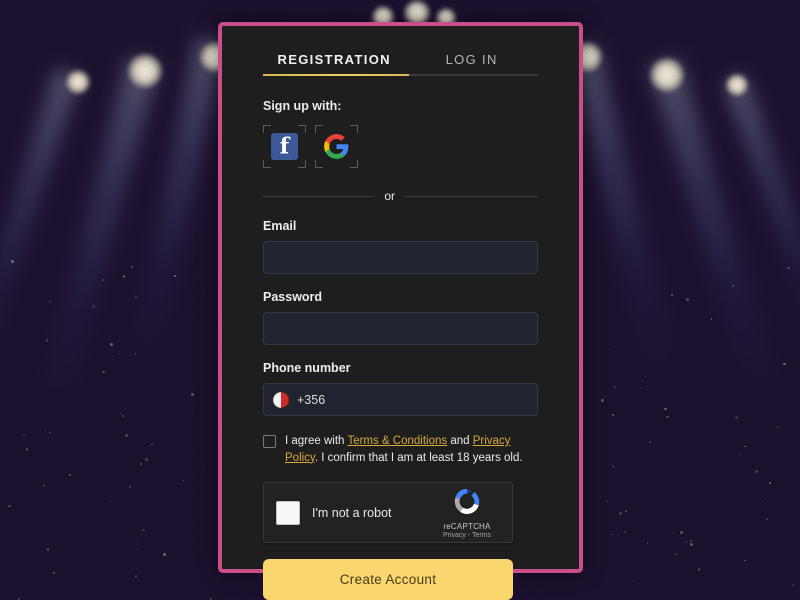  What do you see at coordinates (293, 297) in the screenshot?
I see `password-label: Password` at bounding box center [293, 297].